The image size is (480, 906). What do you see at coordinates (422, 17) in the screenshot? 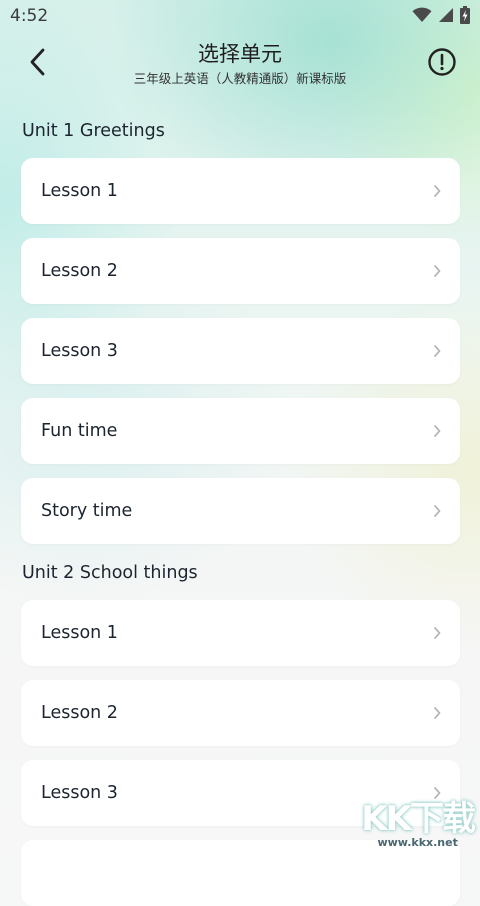
I see `wifi-icon` at bounding box center [422, 17].